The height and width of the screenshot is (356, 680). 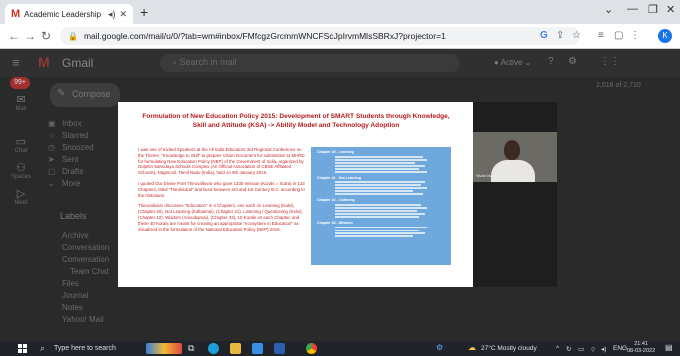 I want to click on search-icon: ⌕, so click(x=176, y=62).